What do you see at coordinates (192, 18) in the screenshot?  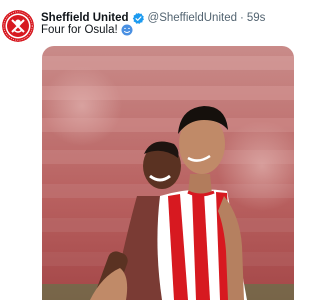 I see `author-handle: @SheffieldUnited` at bounding box center [192, 18].